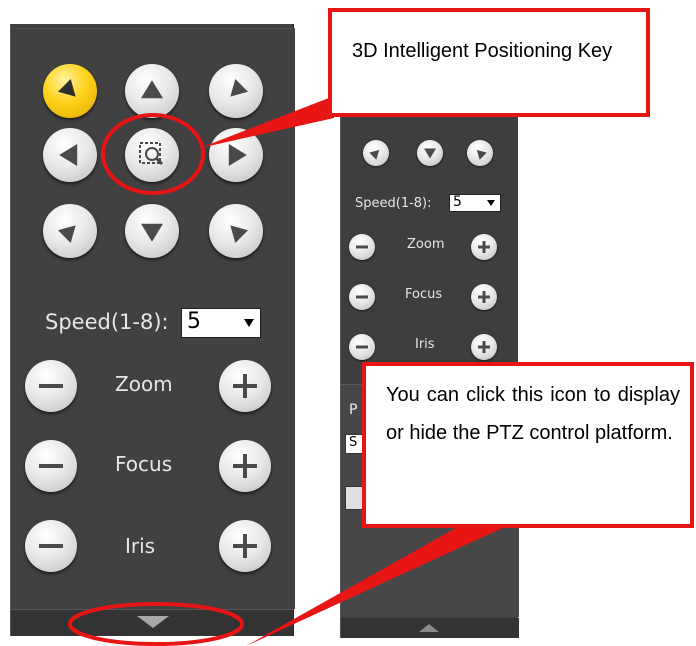 The height and width of the screenshot is (646, 696). I want to click on callout-pointer-bottom, so click(383, 583).